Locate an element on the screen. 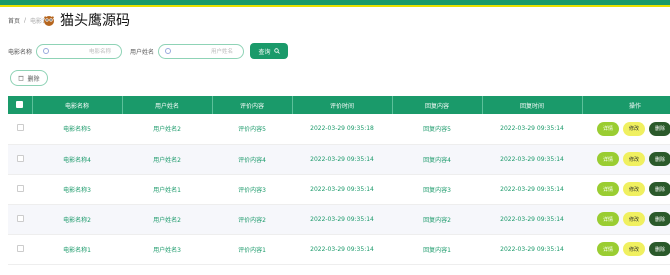  select-all-checkbox is located at coordinates (20, 104).